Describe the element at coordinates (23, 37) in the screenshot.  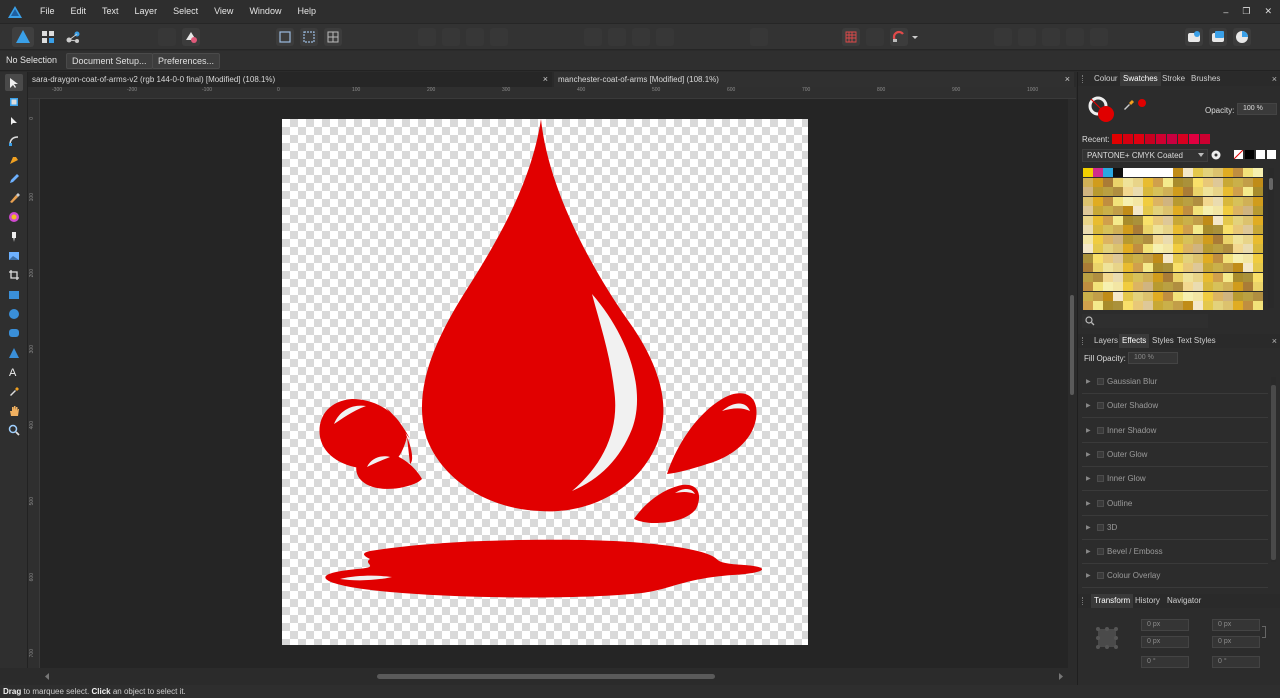
I see `designer-persona-icon` at that location.